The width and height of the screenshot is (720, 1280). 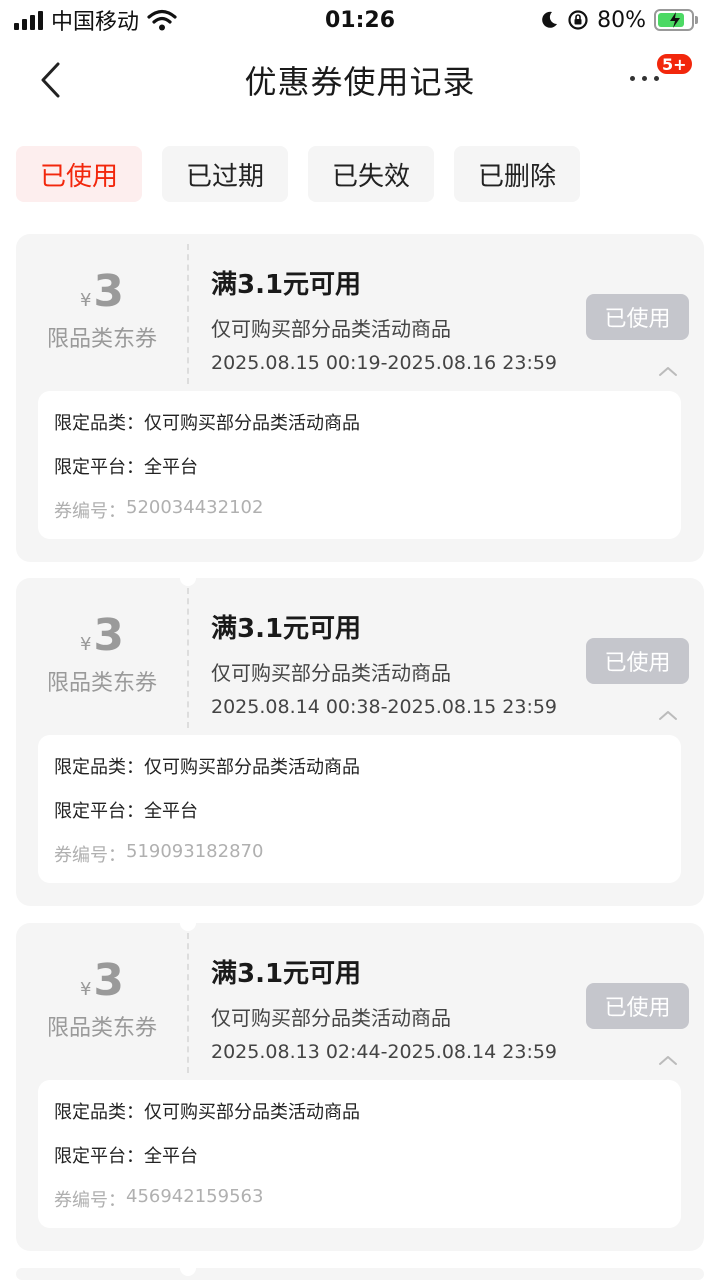 I want to click on more-icon, so click(x=644, y=78).